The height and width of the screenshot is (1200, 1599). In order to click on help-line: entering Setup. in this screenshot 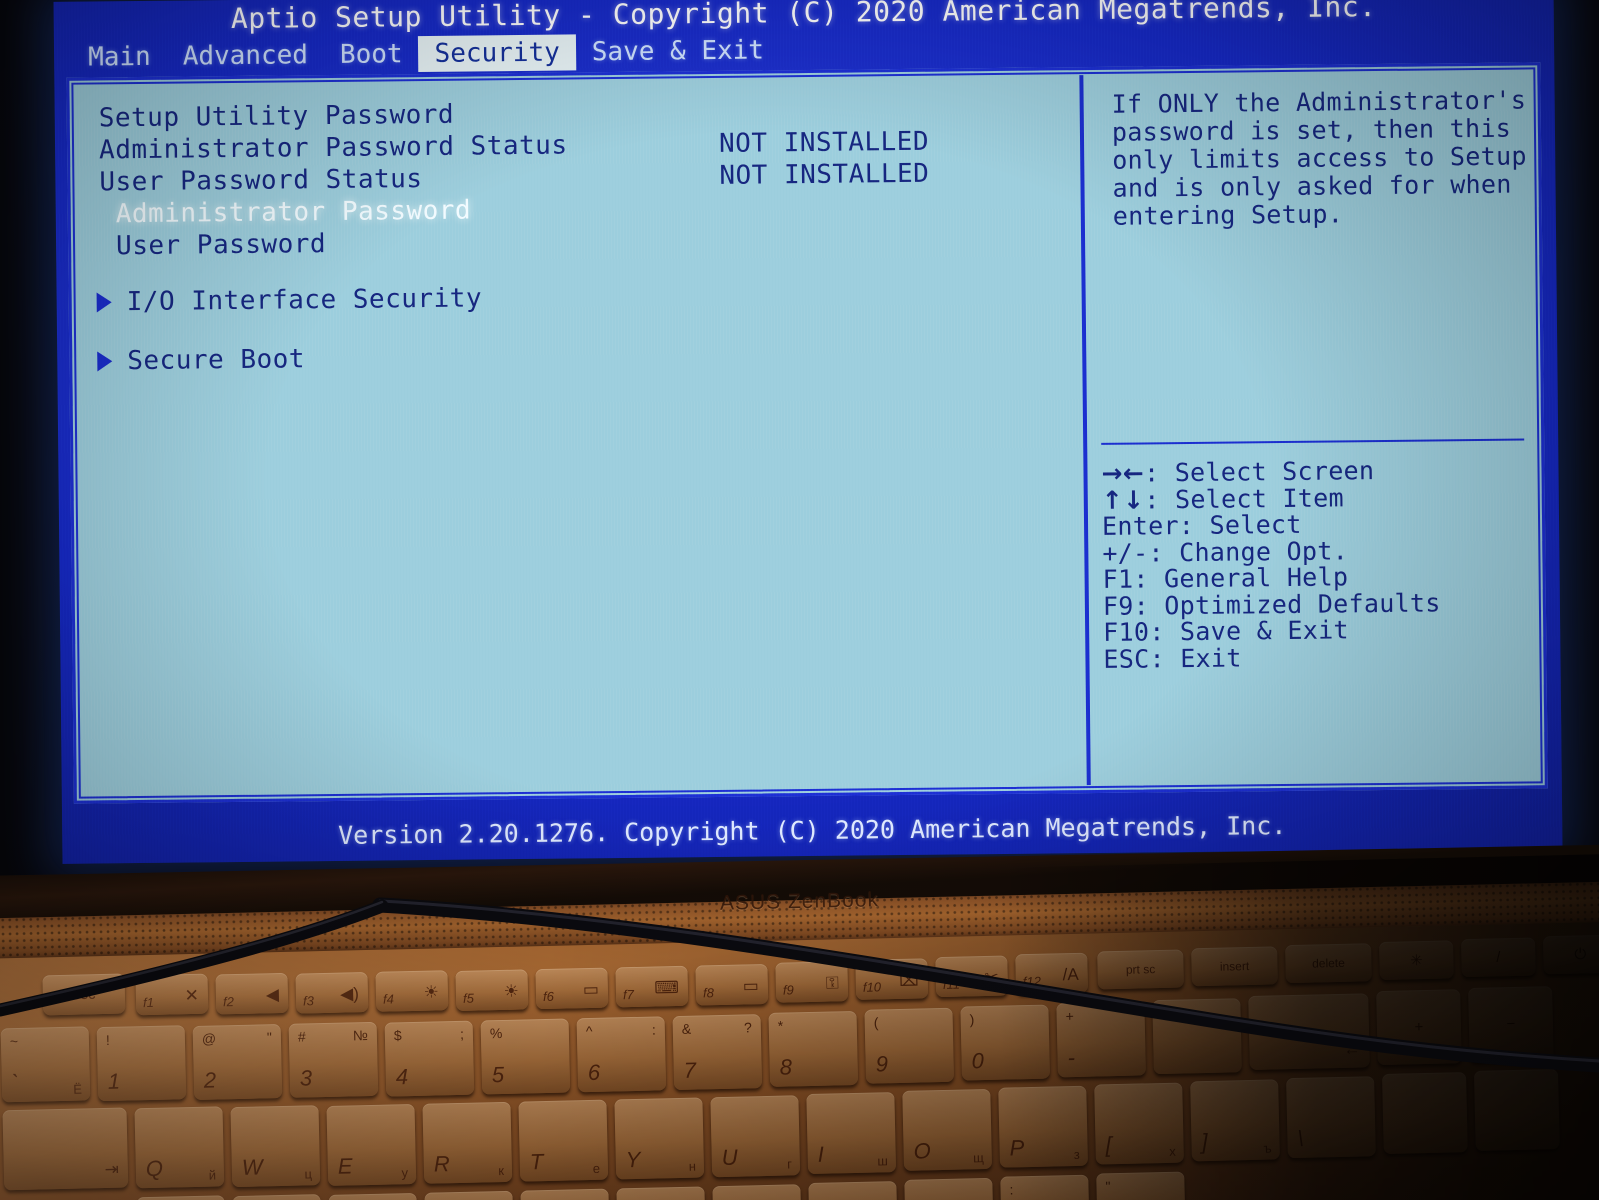, I will do `click(1228, 215)`.